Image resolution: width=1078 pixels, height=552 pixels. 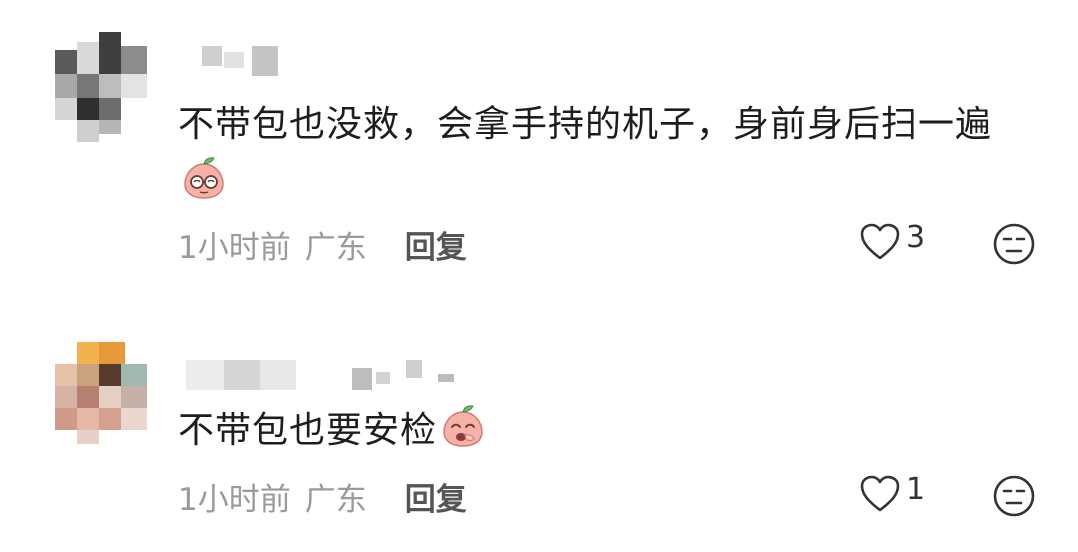 What do you see at coordinates (308, 430) in the screenshot?
I see `comment-text-content: 不带包也要安检` at bounding box center [308, 430].